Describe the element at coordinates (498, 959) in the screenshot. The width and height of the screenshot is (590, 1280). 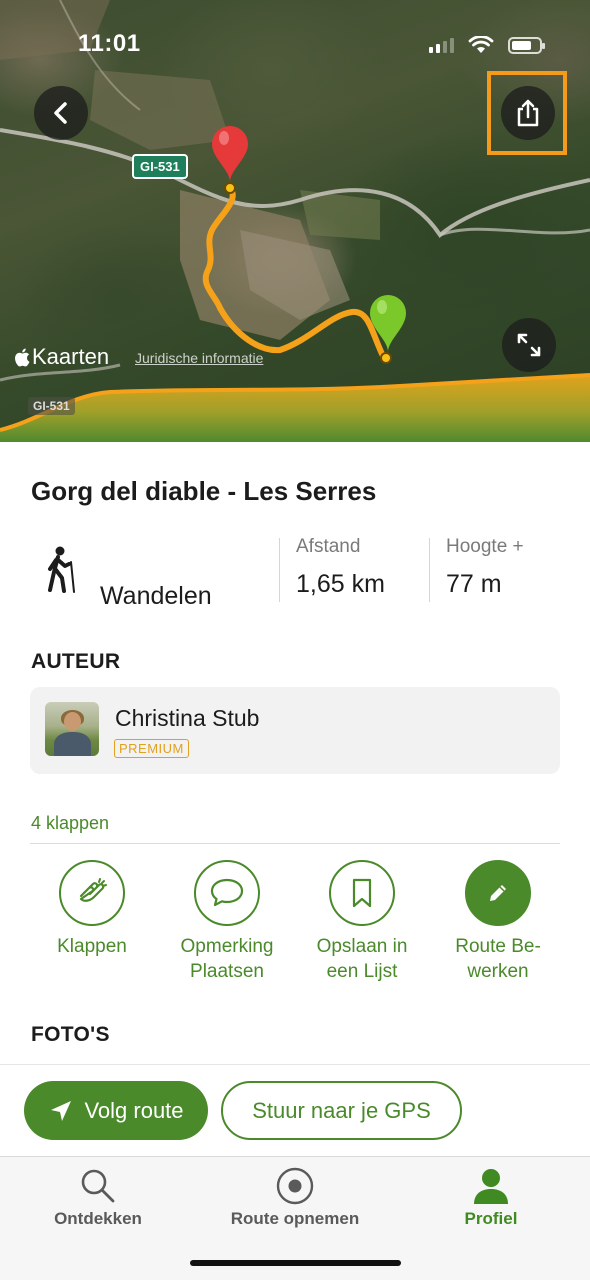
I see `edit-route-label: Route Be- werken` at that location.